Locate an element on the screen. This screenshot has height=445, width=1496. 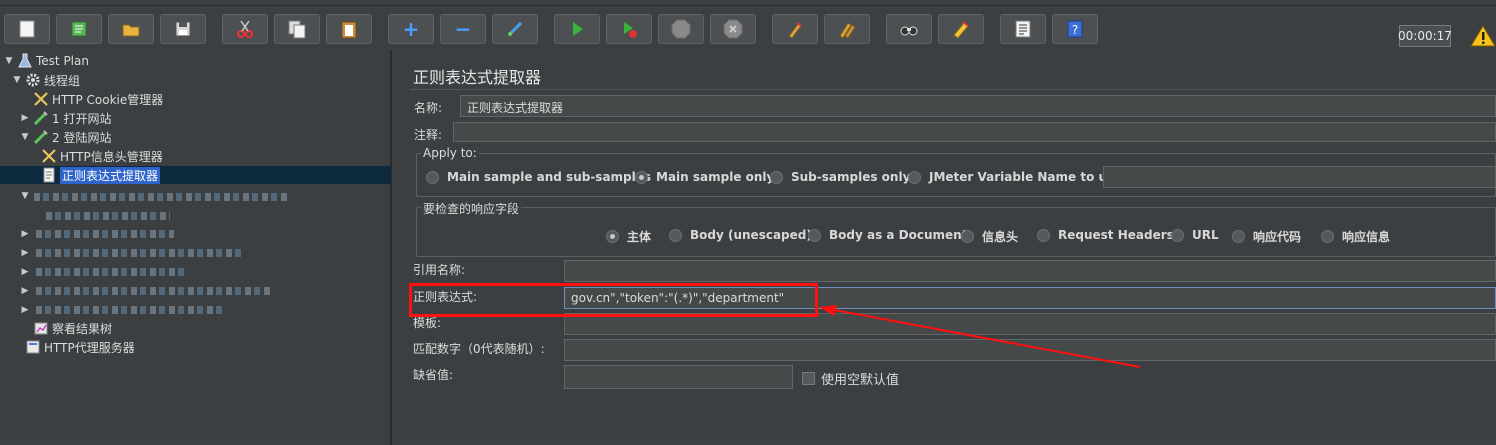
start-no-pause-icon is located at coordinates (630, 30).